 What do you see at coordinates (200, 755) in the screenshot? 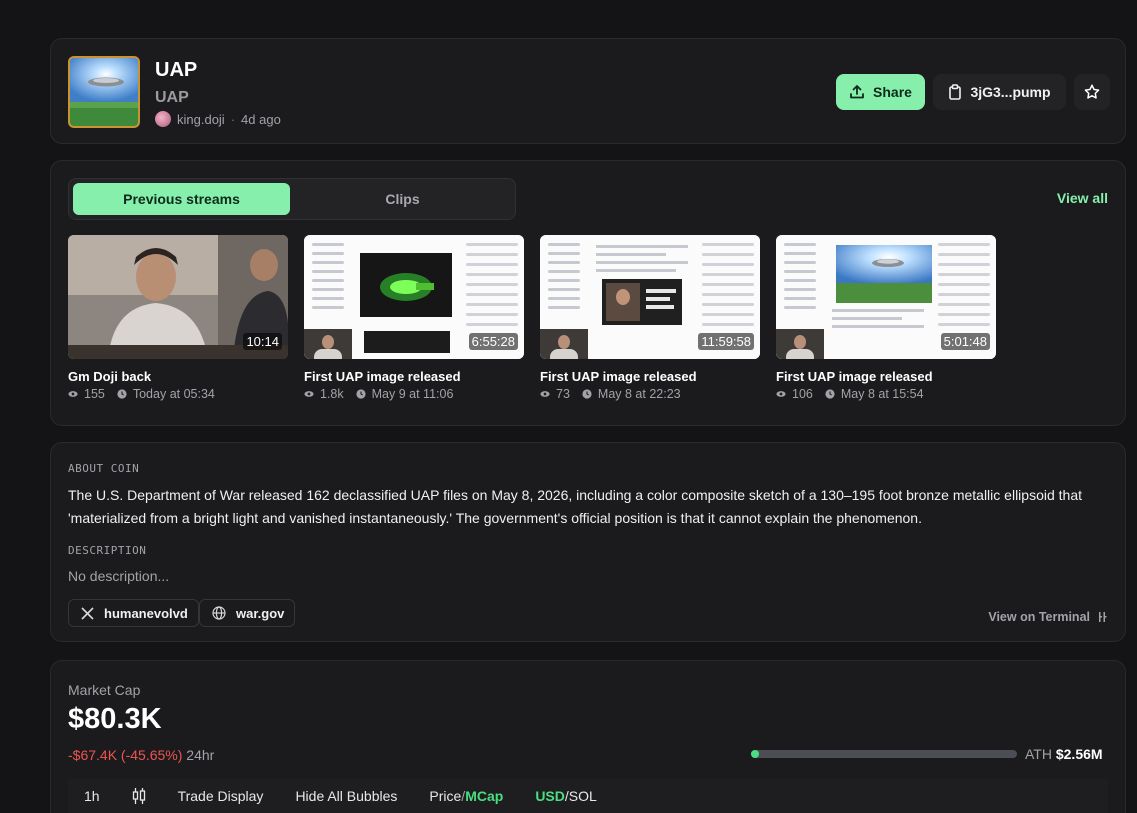
I see `change-period: 24hr` at bounding box center [200, 755].